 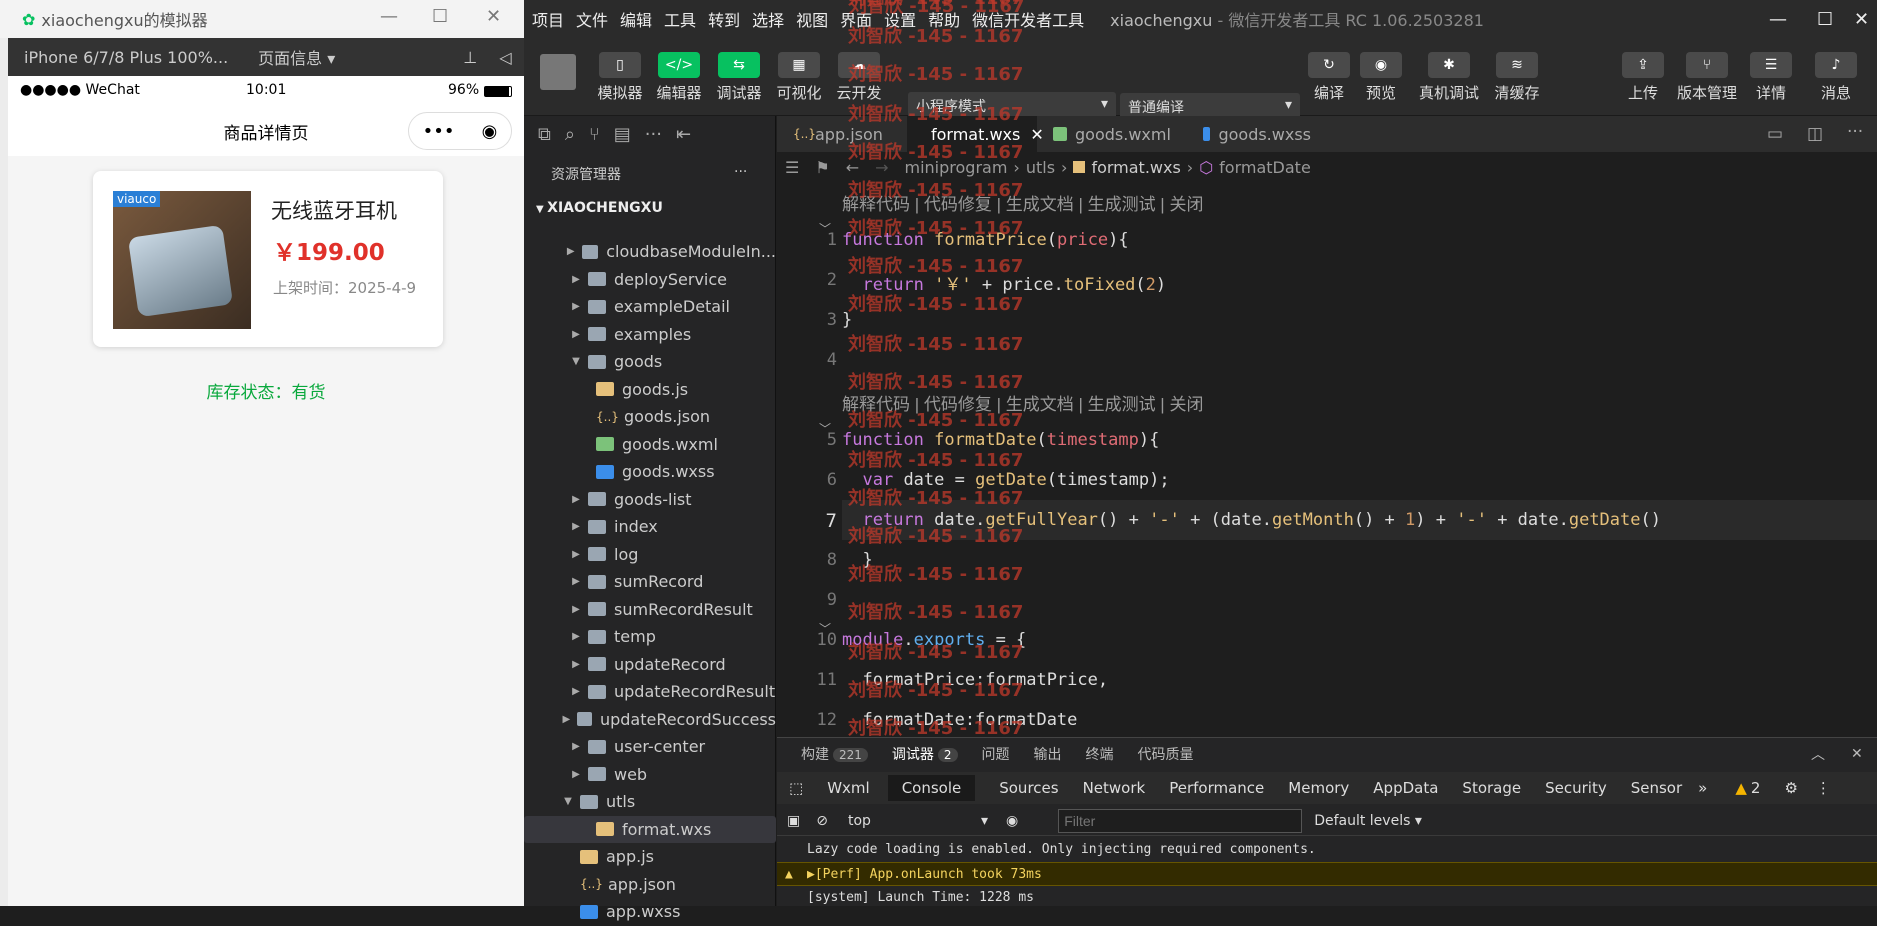 I want to click on tab-goods-wxml: goods.wxml, so click(x=1112, y=134).